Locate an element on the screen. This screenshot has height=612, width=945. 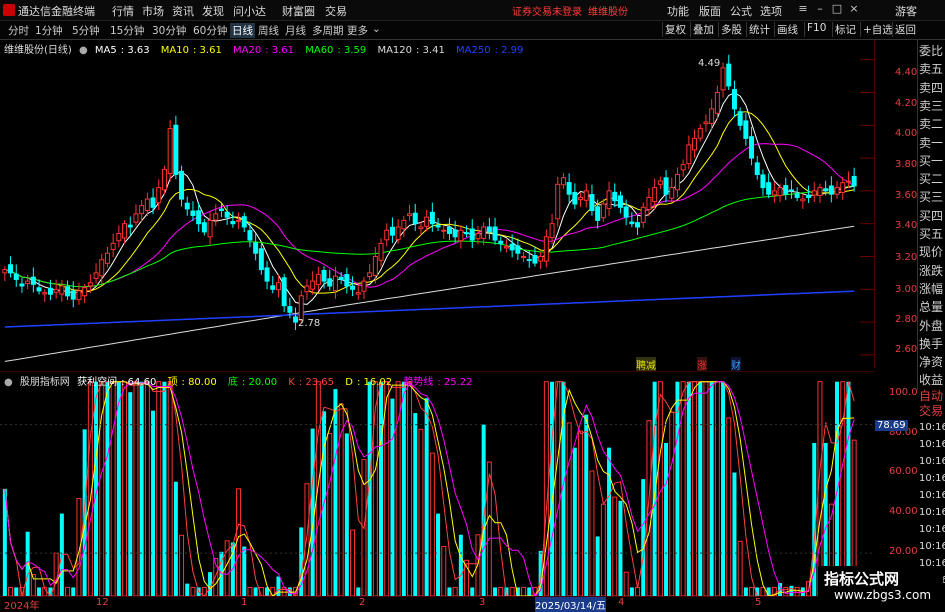
watermark: 指标公式网 www.zbgs3.com is located at coordinates (880, 587).